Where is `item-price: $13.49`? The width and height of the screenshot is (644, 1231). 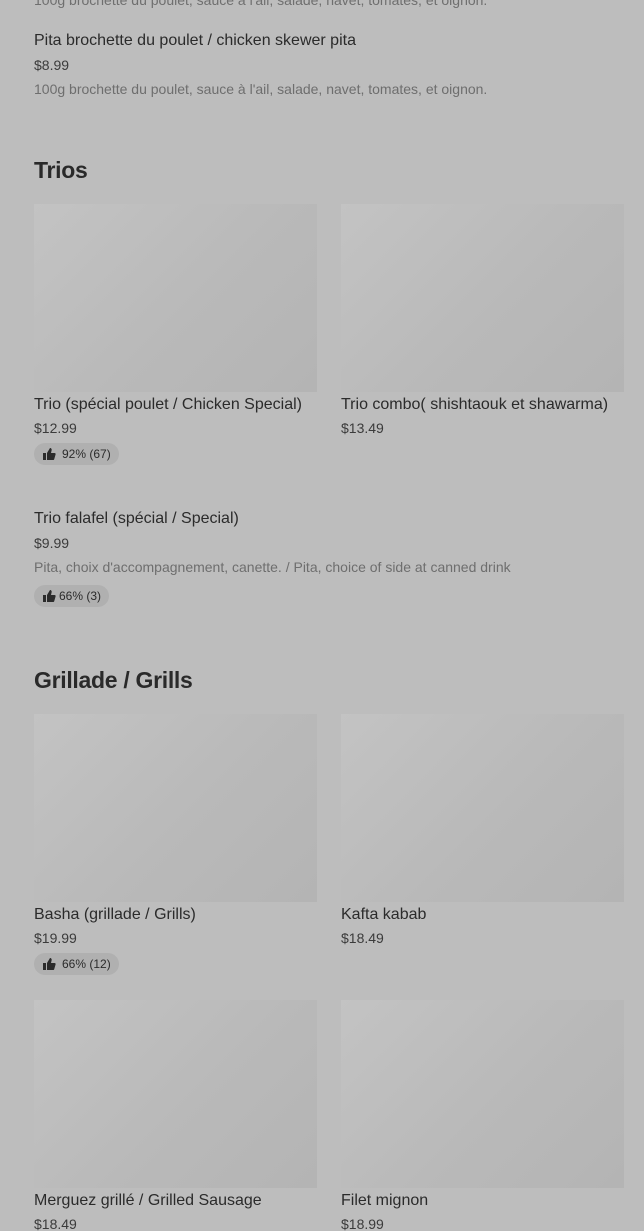
item-price: $13.49 is located at coordinates (362, 428).